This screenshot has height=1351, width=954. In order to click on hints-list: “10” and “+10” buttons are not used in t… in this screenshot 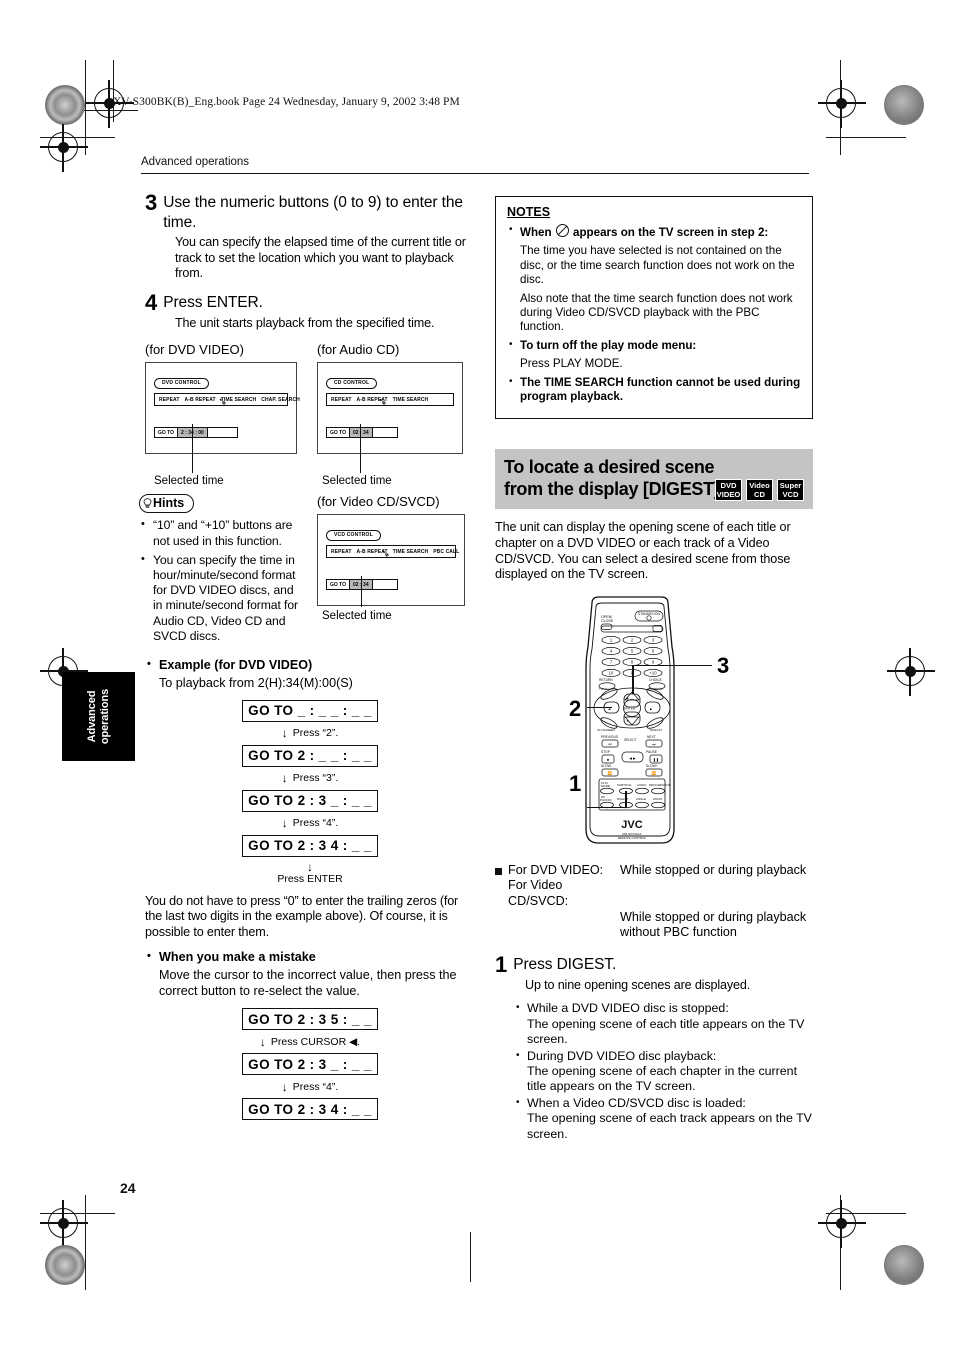, I will do `click(219, 580)`.